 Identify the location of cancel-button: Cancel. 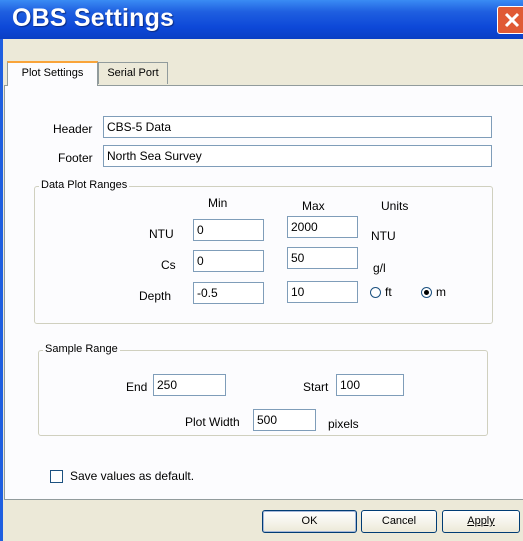
(399, 521).